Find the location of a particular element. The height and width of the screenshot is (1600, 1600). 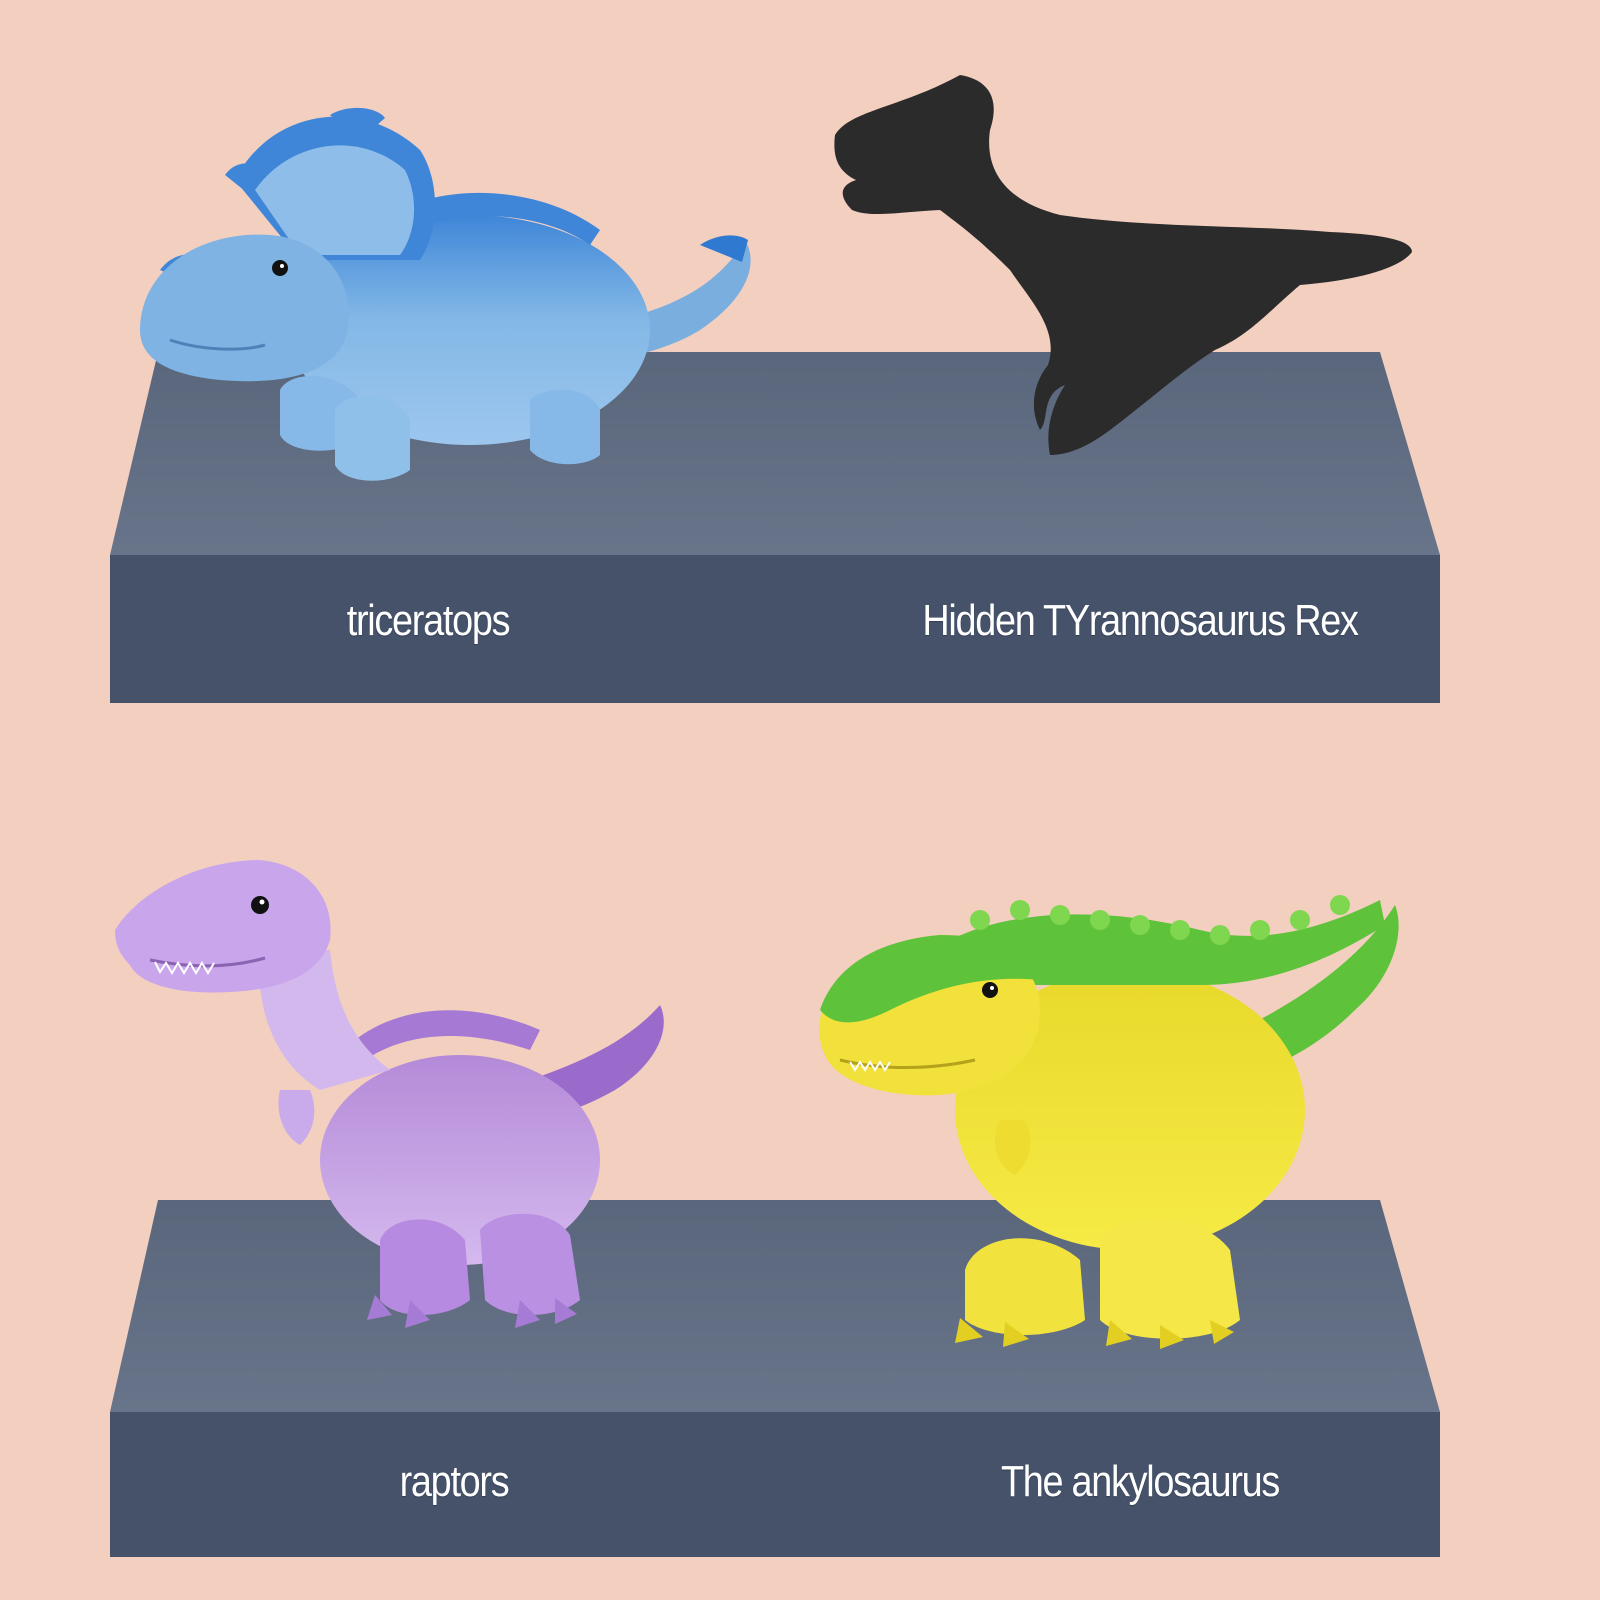

trex-label: Hidden TYrannosaurus Rex is located at coordinates (1140, 620).